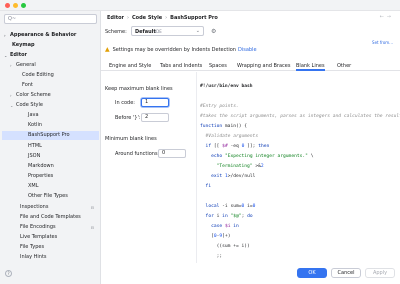 The image size is (400, 284). I want to click on sidebar-item-html: HTML, so click(50, 146).